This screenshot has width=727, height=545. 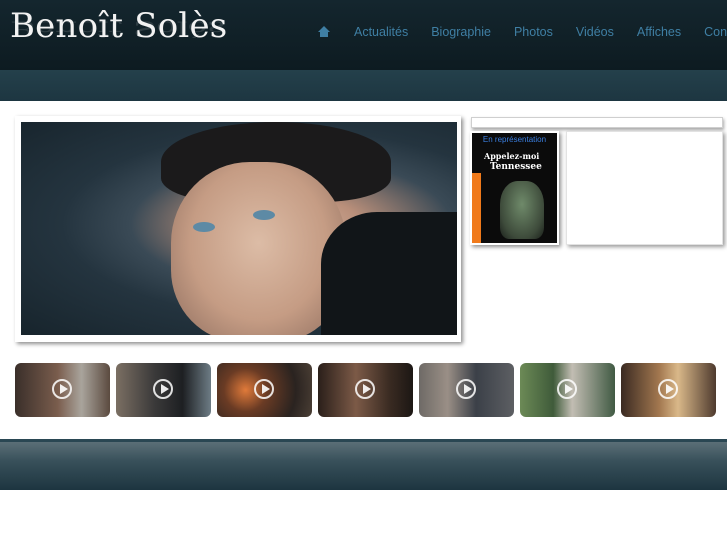 What do you see at coordinates (324, 32) in the screenshot?
I see `home-icon` at bounding box center [324, 32].